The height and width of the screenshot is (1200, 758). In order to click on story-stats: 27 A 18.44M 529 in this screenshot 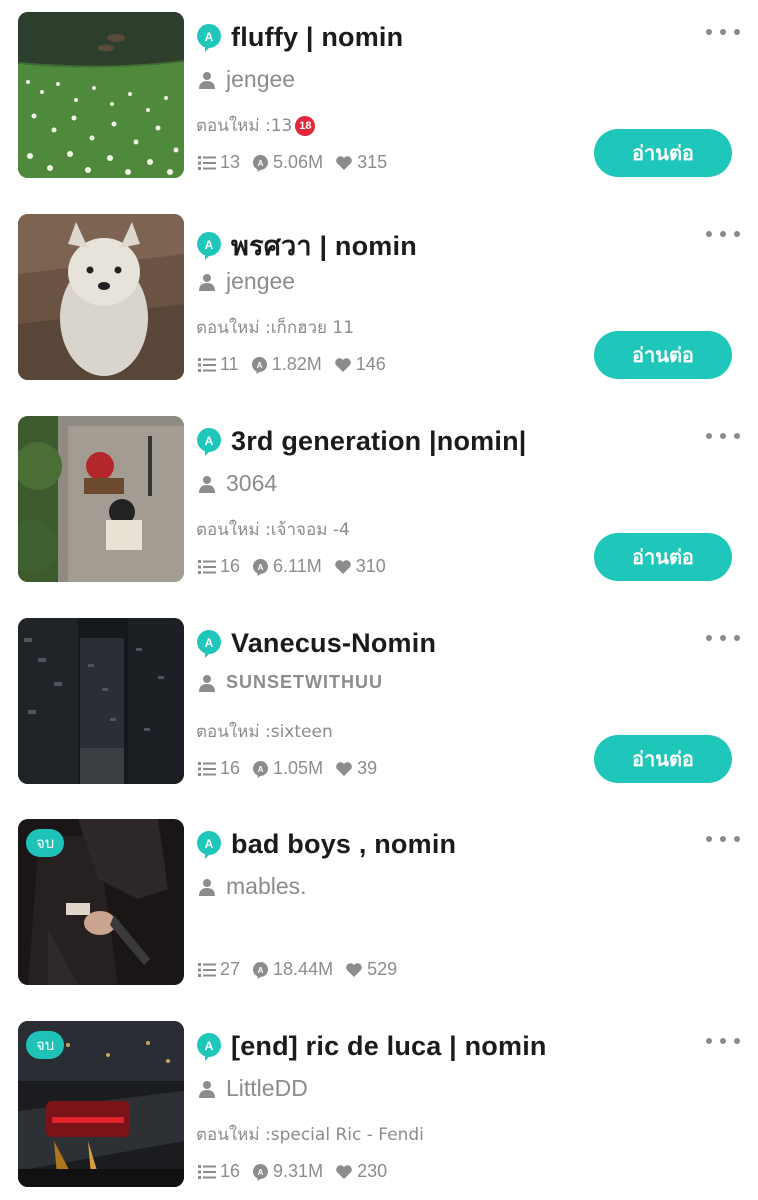, I will do `click(303, 969)`.